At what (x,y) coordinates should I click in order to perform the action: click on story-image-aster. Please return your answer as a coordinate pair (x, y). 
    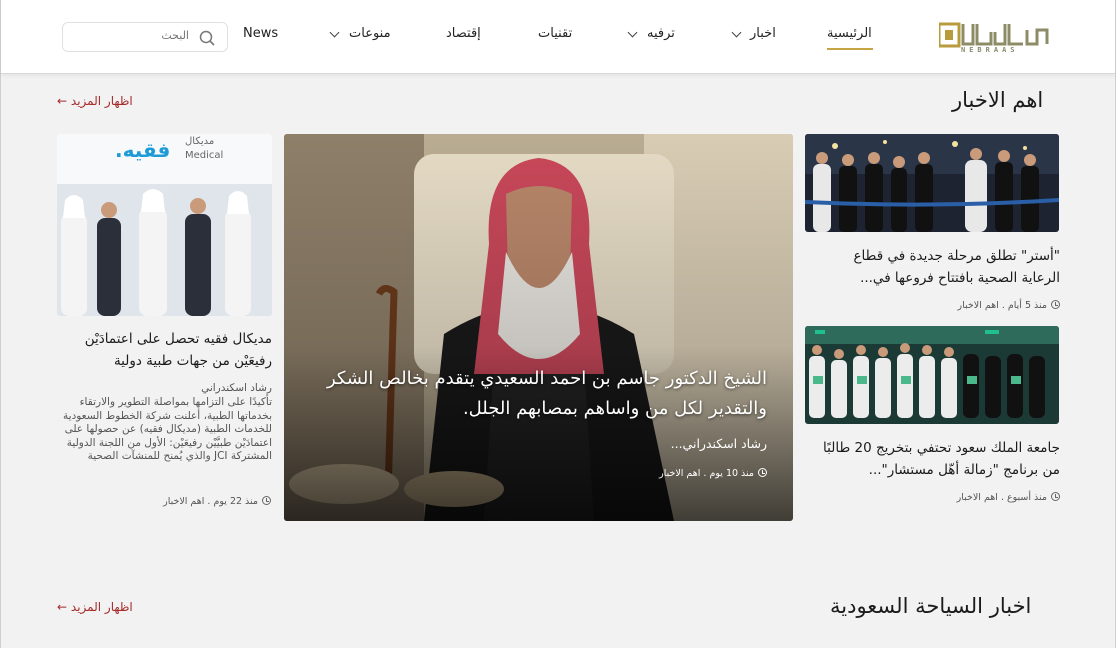
    Looking at the image, I should click on (932, 183).